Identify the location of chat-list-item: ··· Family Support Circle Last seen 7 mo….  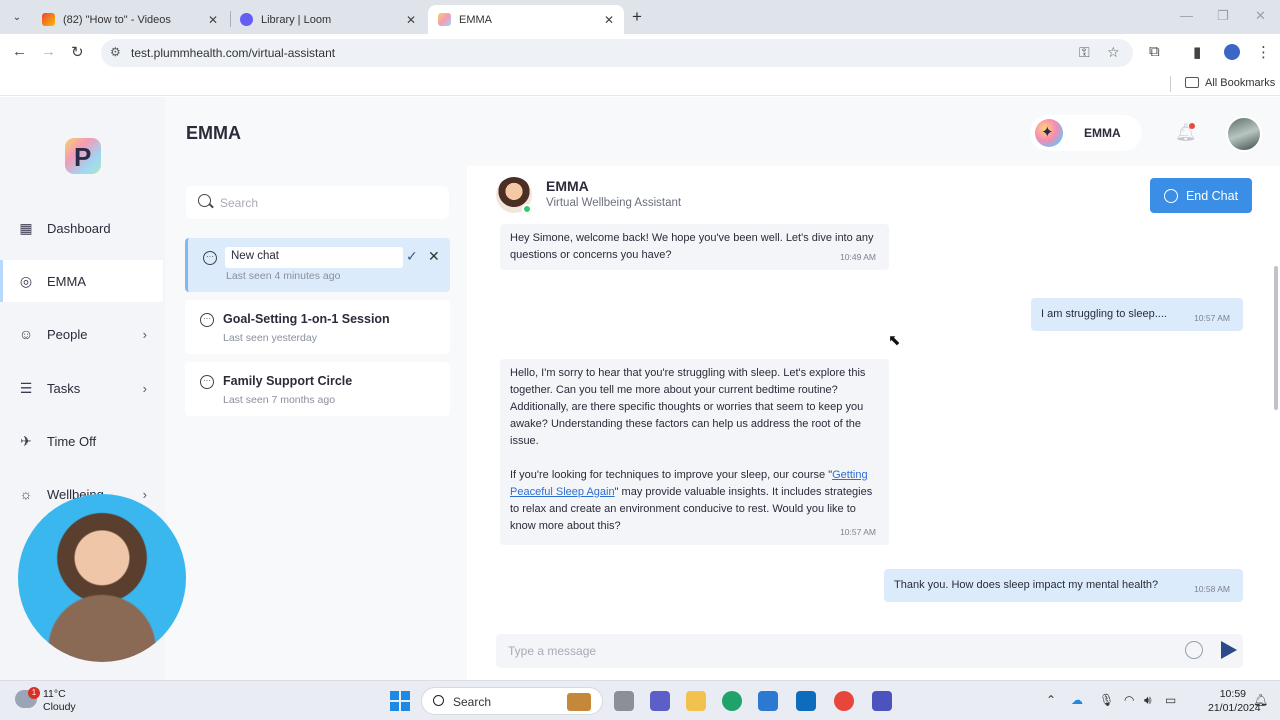
(317, 389).